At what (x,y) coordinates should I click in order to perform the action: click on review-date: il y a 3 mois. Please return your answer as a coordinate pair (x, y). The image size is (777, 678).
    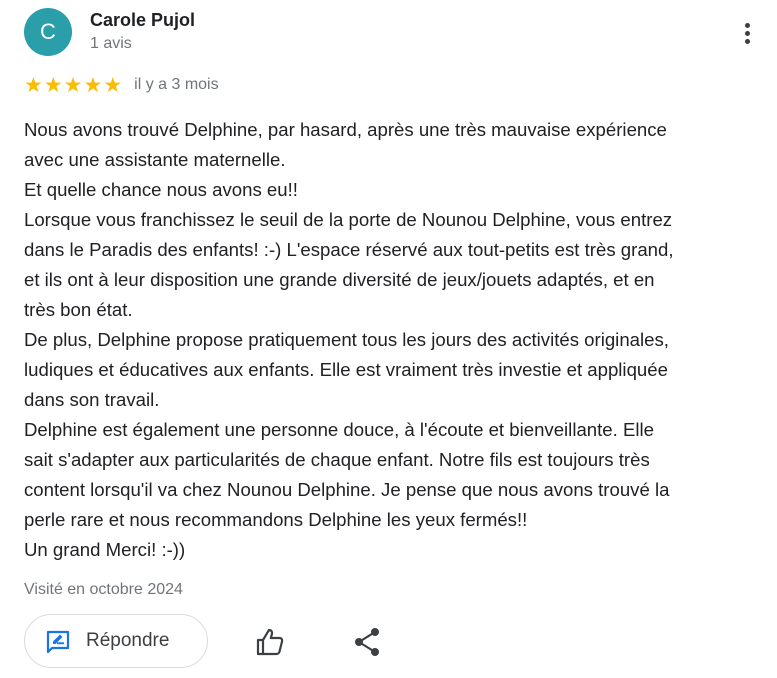
    Looking at the image, I should click on (176, 84).